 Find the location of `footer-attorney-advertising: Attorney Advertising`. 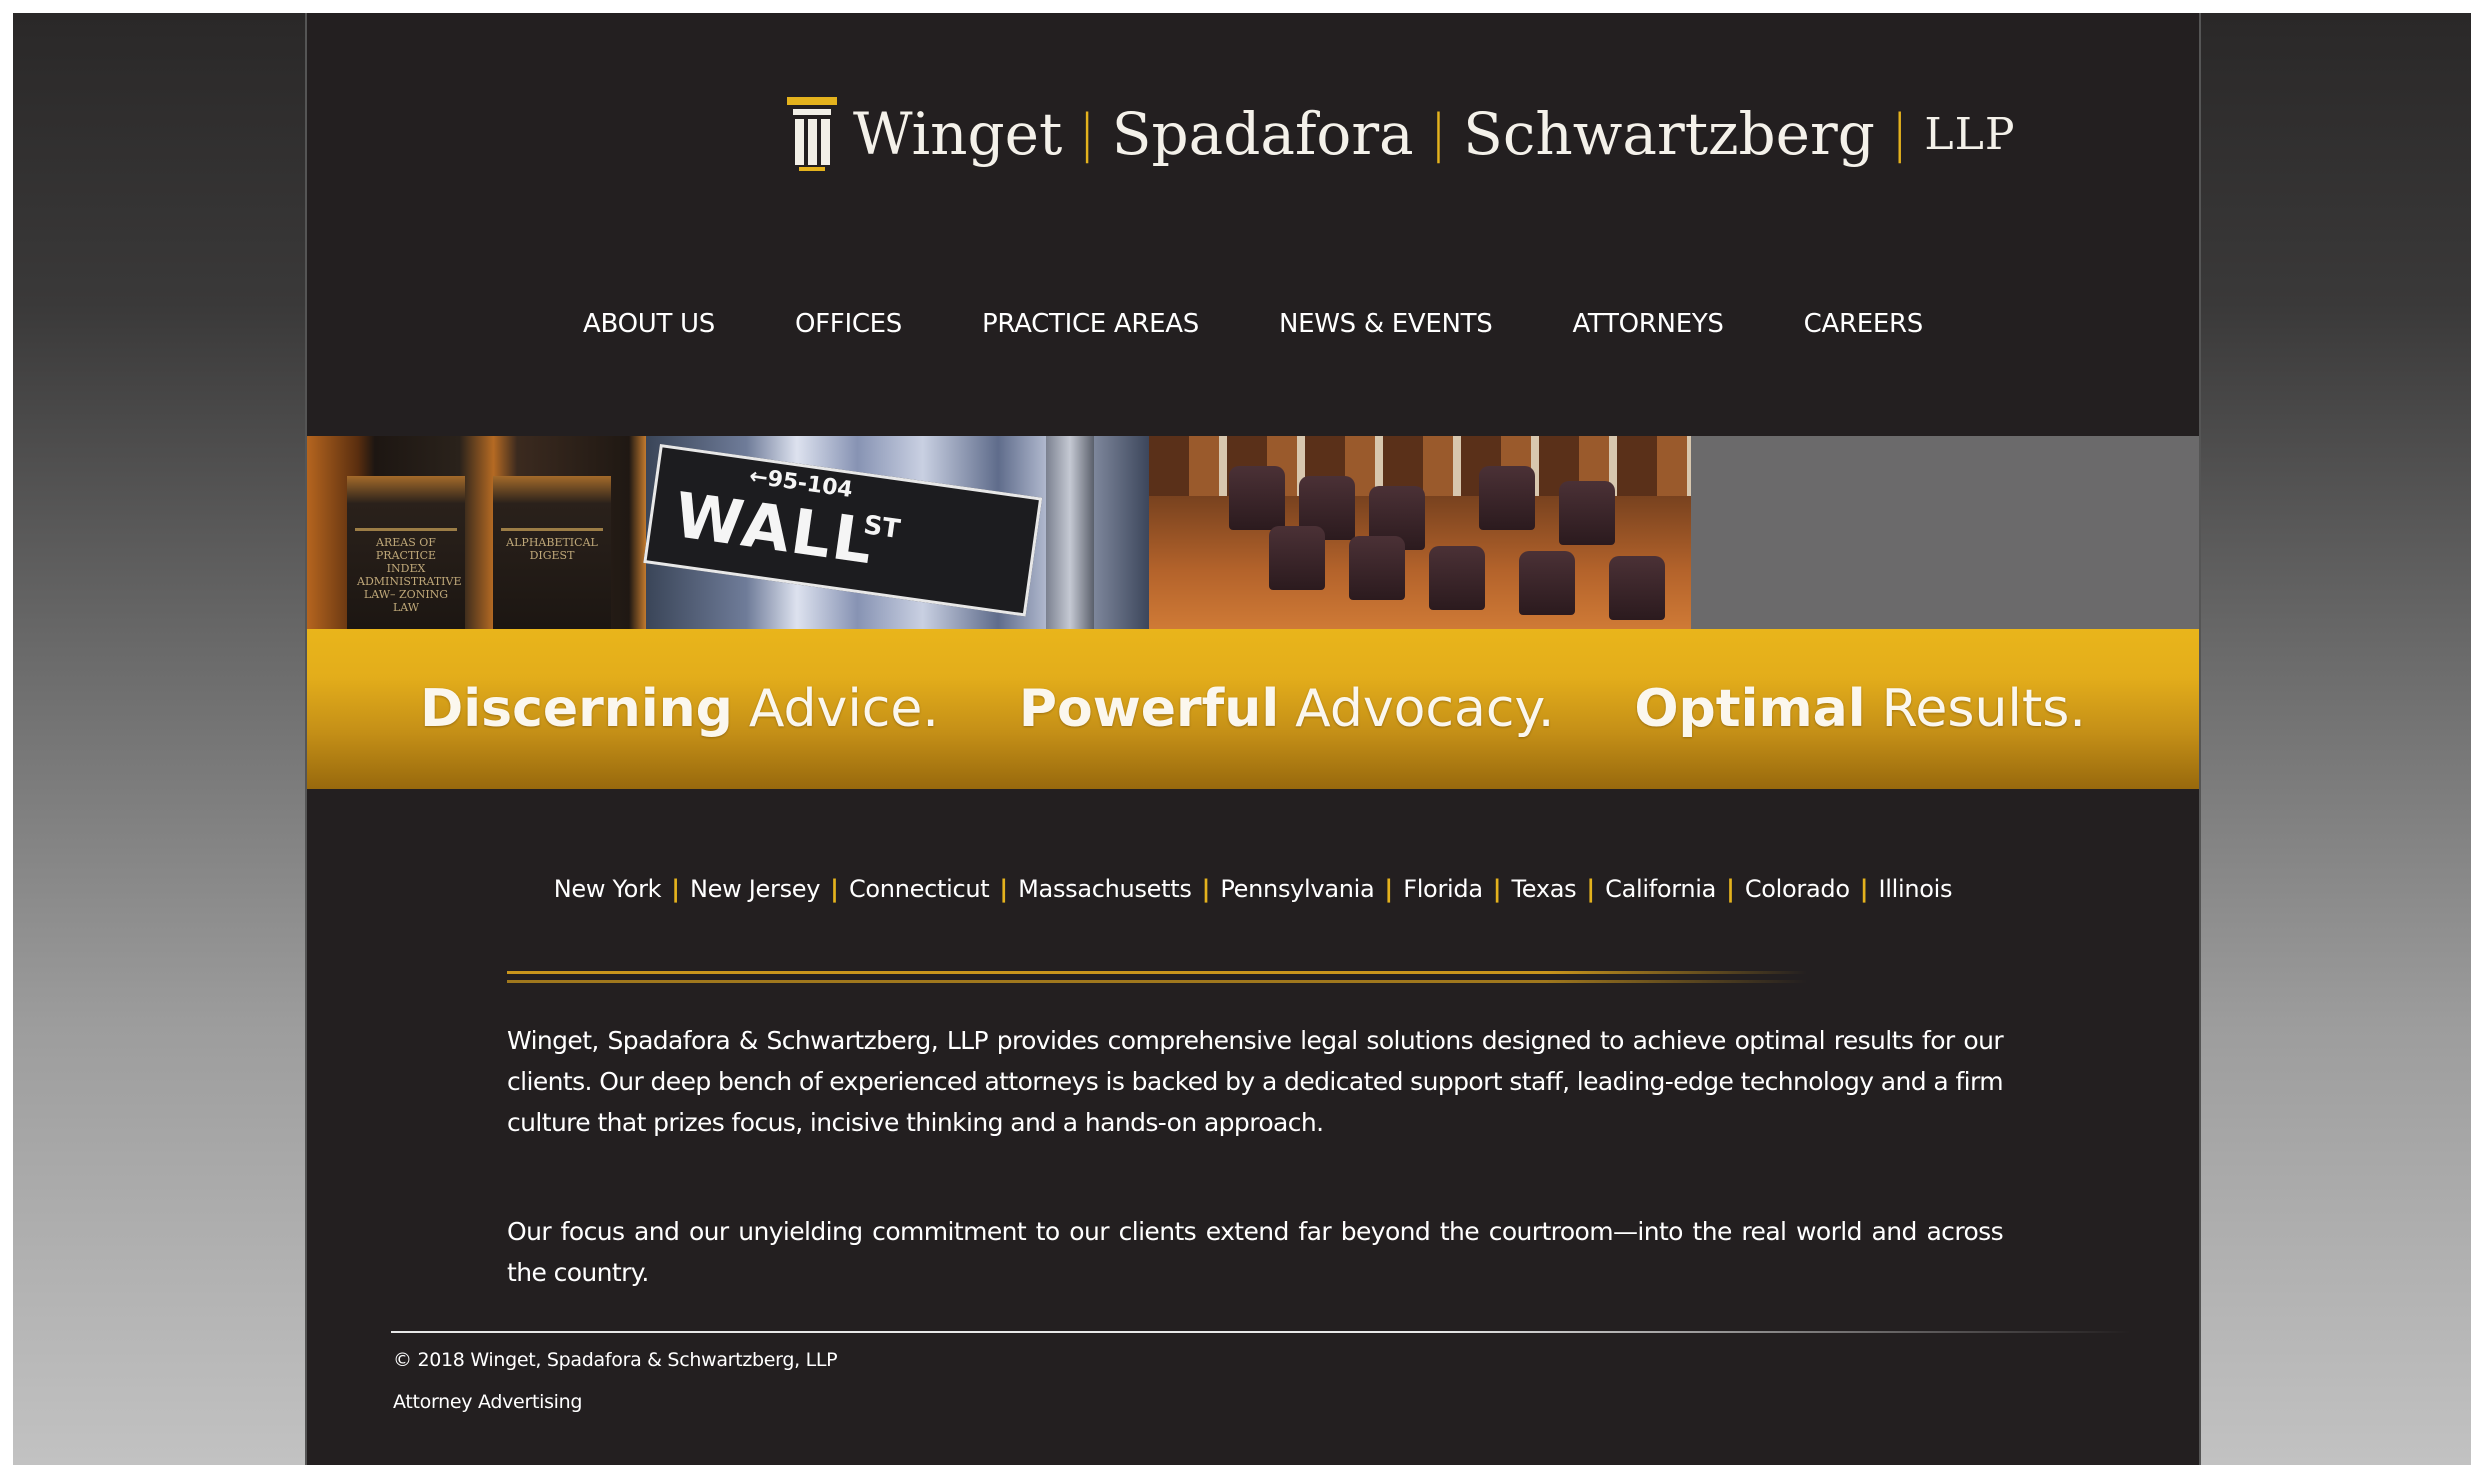

footer-attorney-advertising: Attorney Advertising is located at coordinates (487, 1402).